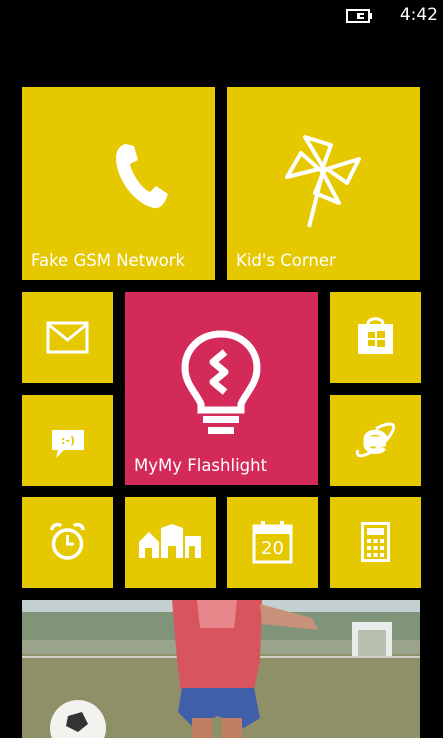  I want to click on tile-label: MyMy Flashlight, so click(201, 465).